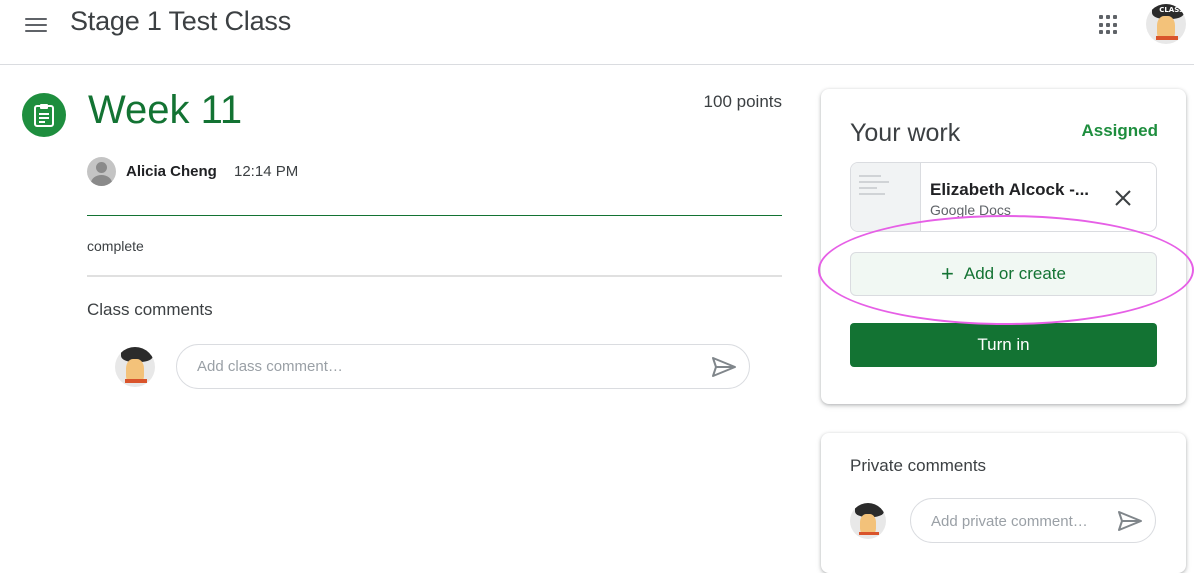  I want to click on private-comment-field, so click(1033, 520).